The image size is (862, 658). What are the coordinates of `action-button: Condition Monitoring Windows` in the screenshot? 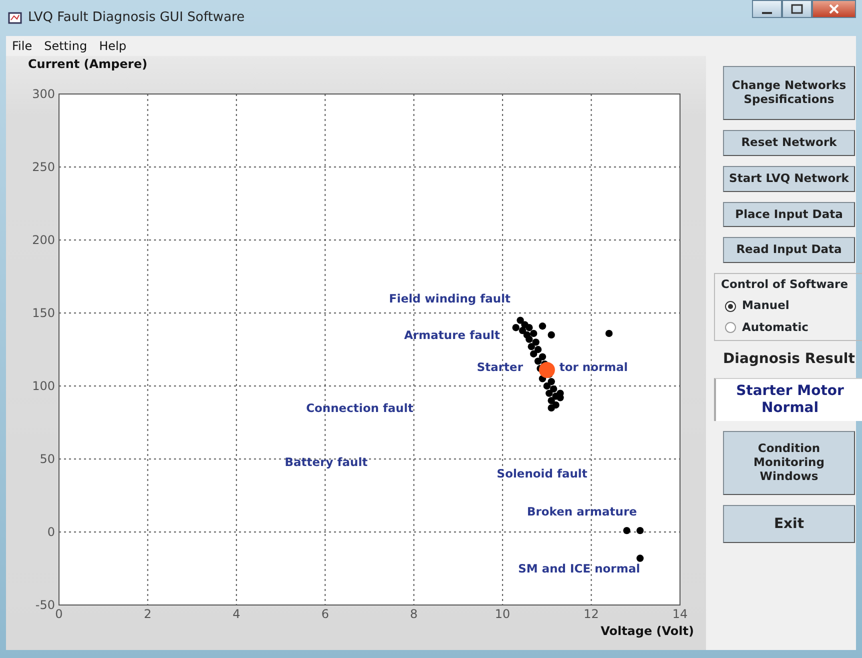 It's located at (789, 463).